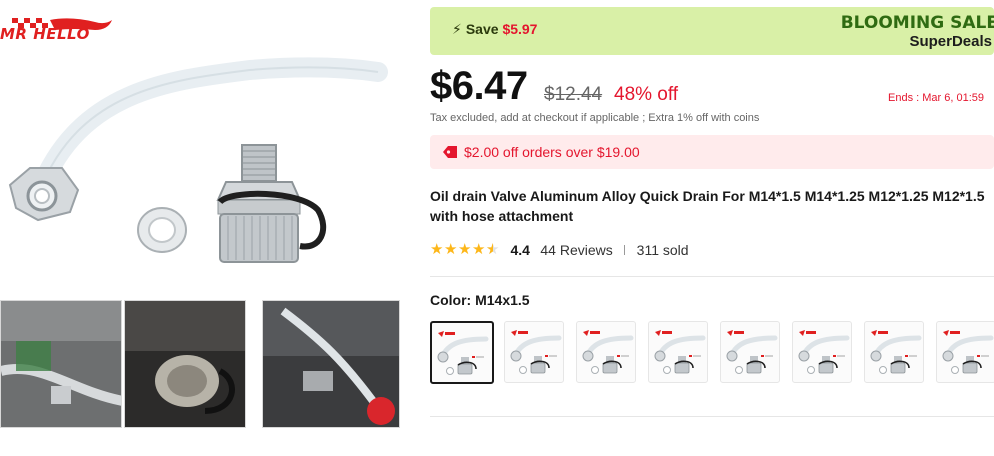 The image size is (994, 456). I want to click on price-row: $6.47 $12.44 48% off Ends : Mar 6, 01:59, so click(712, 89).